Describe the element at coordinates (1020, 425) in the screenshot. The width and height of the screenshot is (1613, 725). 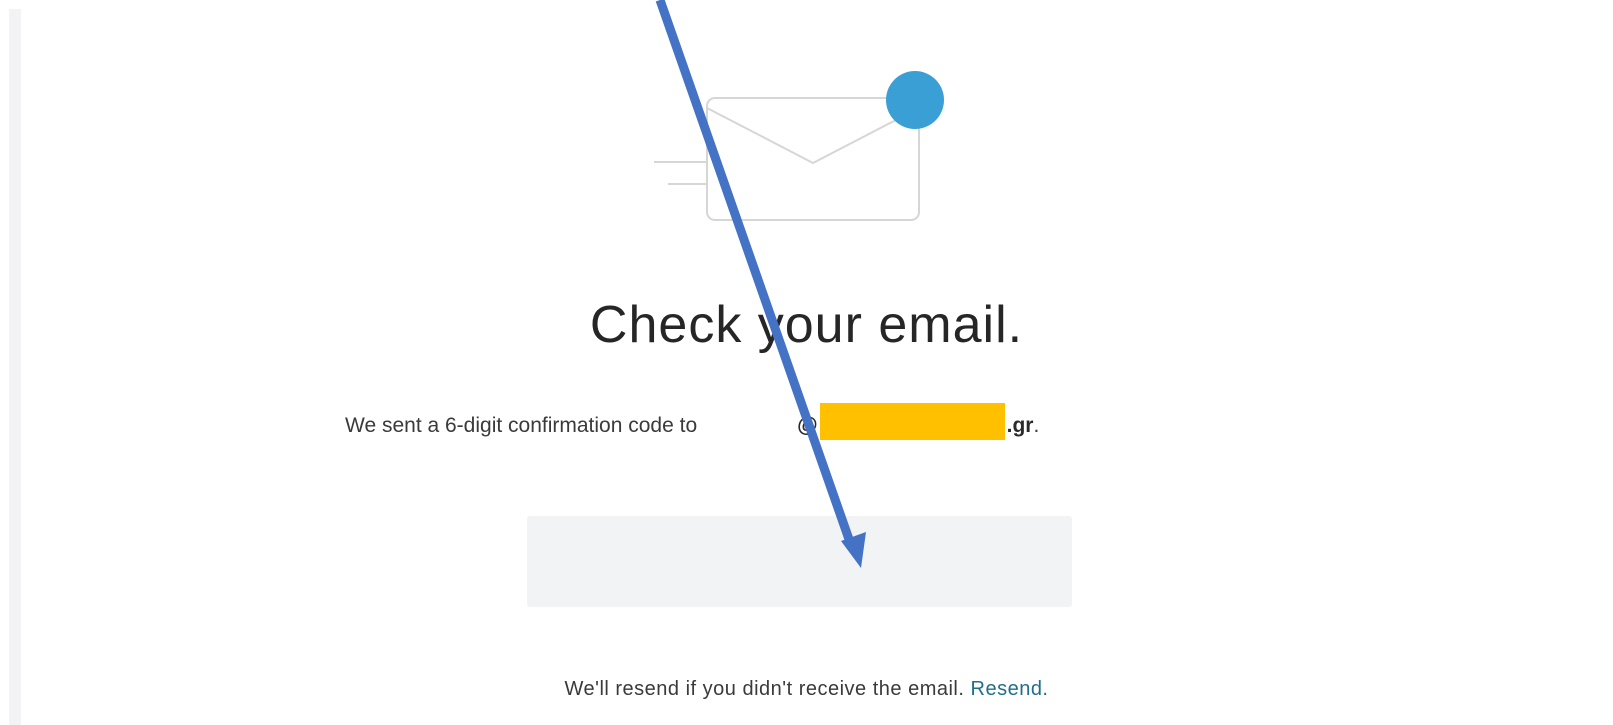
I see `email-domain-suffix: .gr` at that location.